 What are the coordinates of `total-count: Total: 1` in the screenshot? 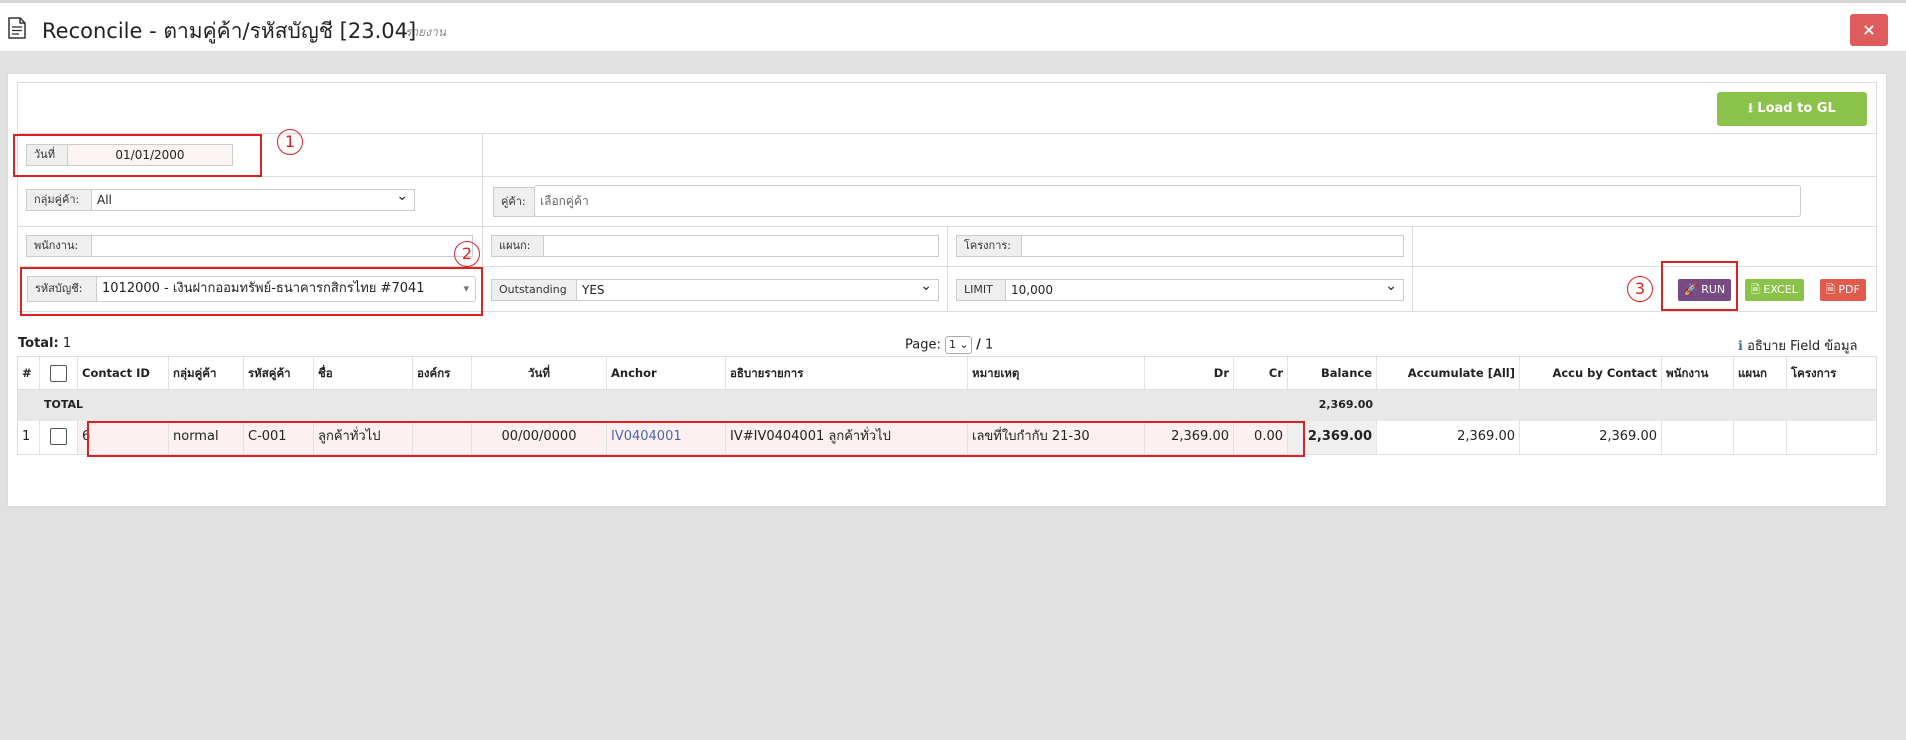 It's located at (44, 343).